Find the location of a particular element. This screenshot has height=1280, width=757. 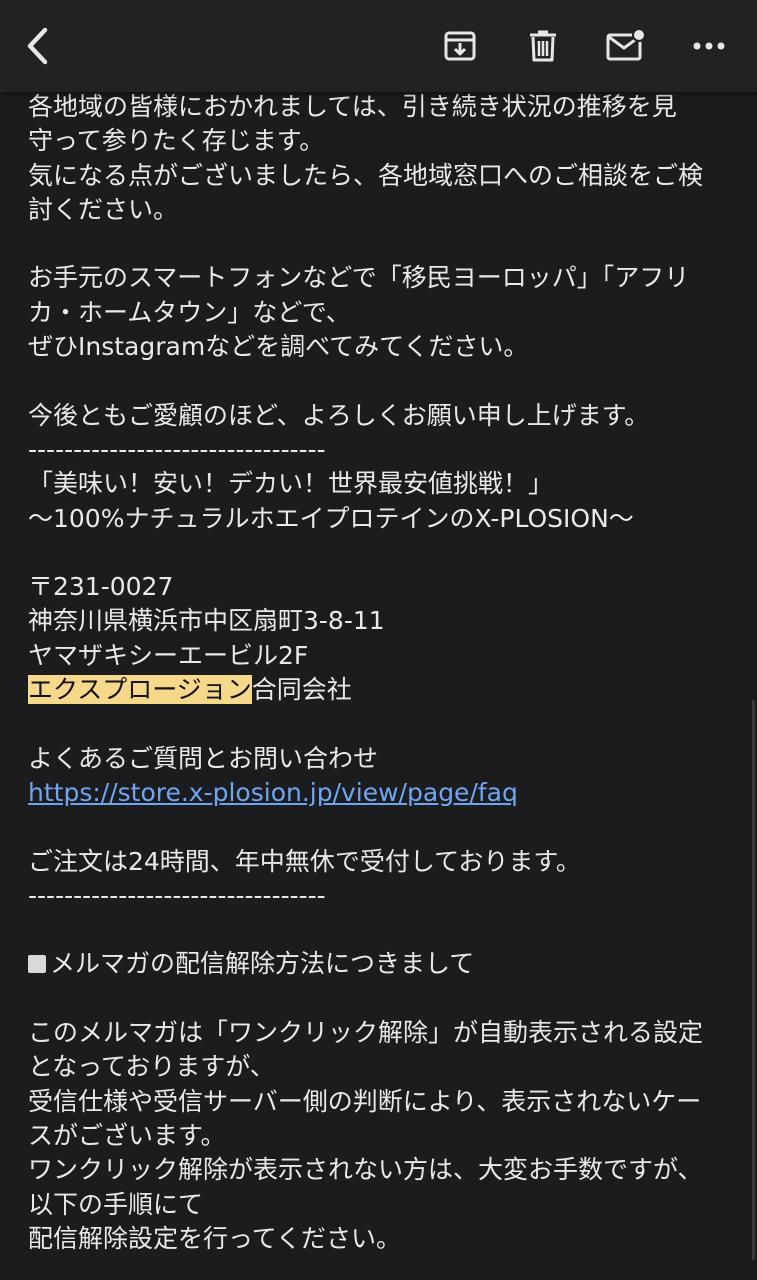

unsubscribe-heading: メルマガの配信解除方法につきまして is located at coordinates (383, 964).